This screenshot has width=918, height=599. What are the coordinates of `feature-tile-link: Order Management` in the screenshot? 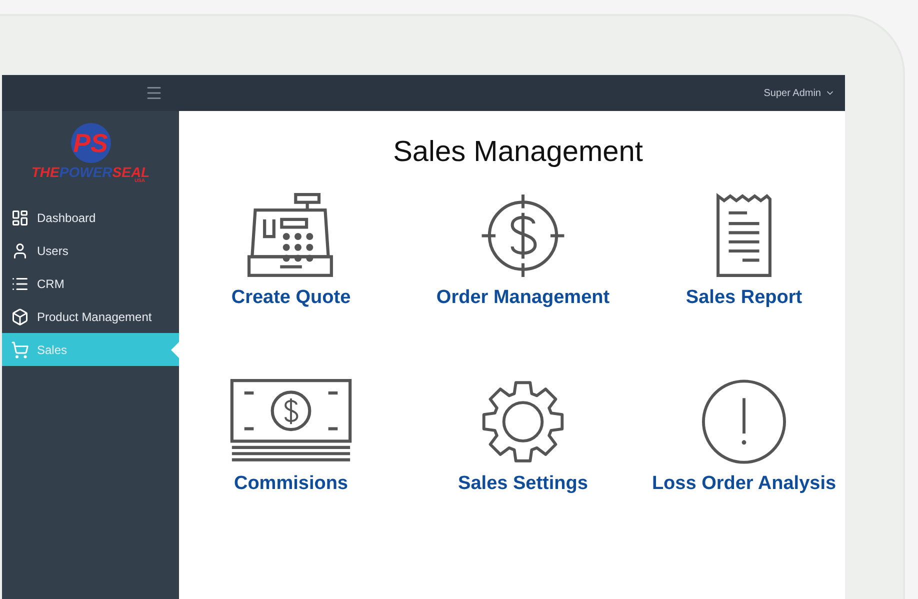 It's located at (523, 252).